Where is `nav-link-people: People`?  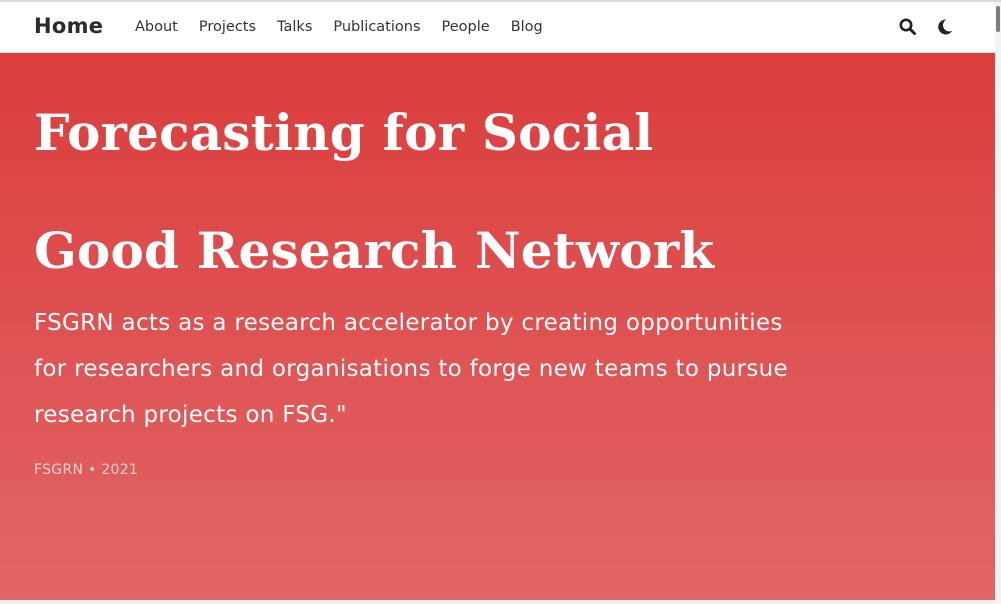
nav-link-people: People is located at coordinates (466, 27).